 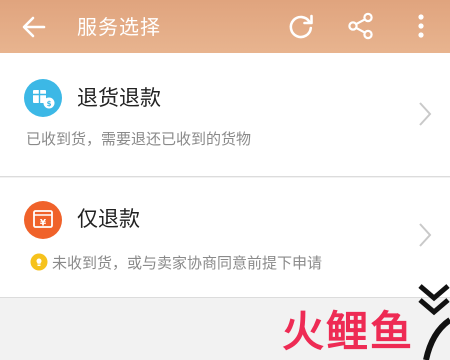 What do you see at coordinates (421, 26) in the screenshot?
I see `more-vertical-icon` at bounding box center [421, 26].